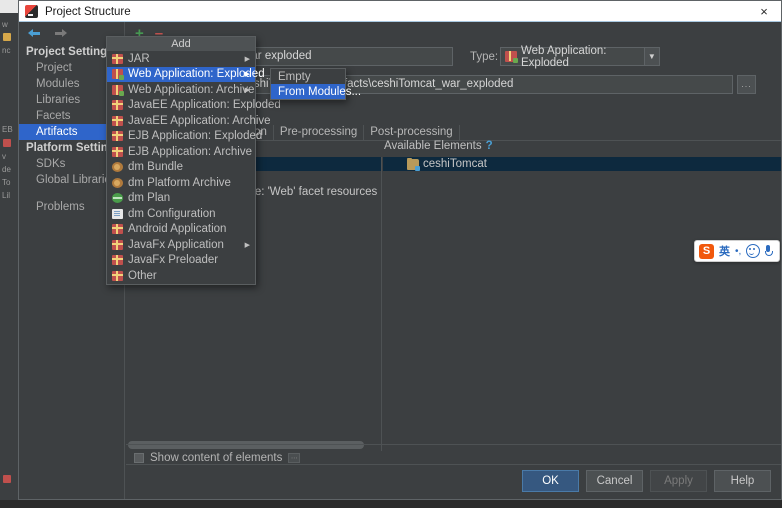 The image size is (782, 508). I want to click on menu-item-dm-bundle: dm Bundle, so click(181, 168).